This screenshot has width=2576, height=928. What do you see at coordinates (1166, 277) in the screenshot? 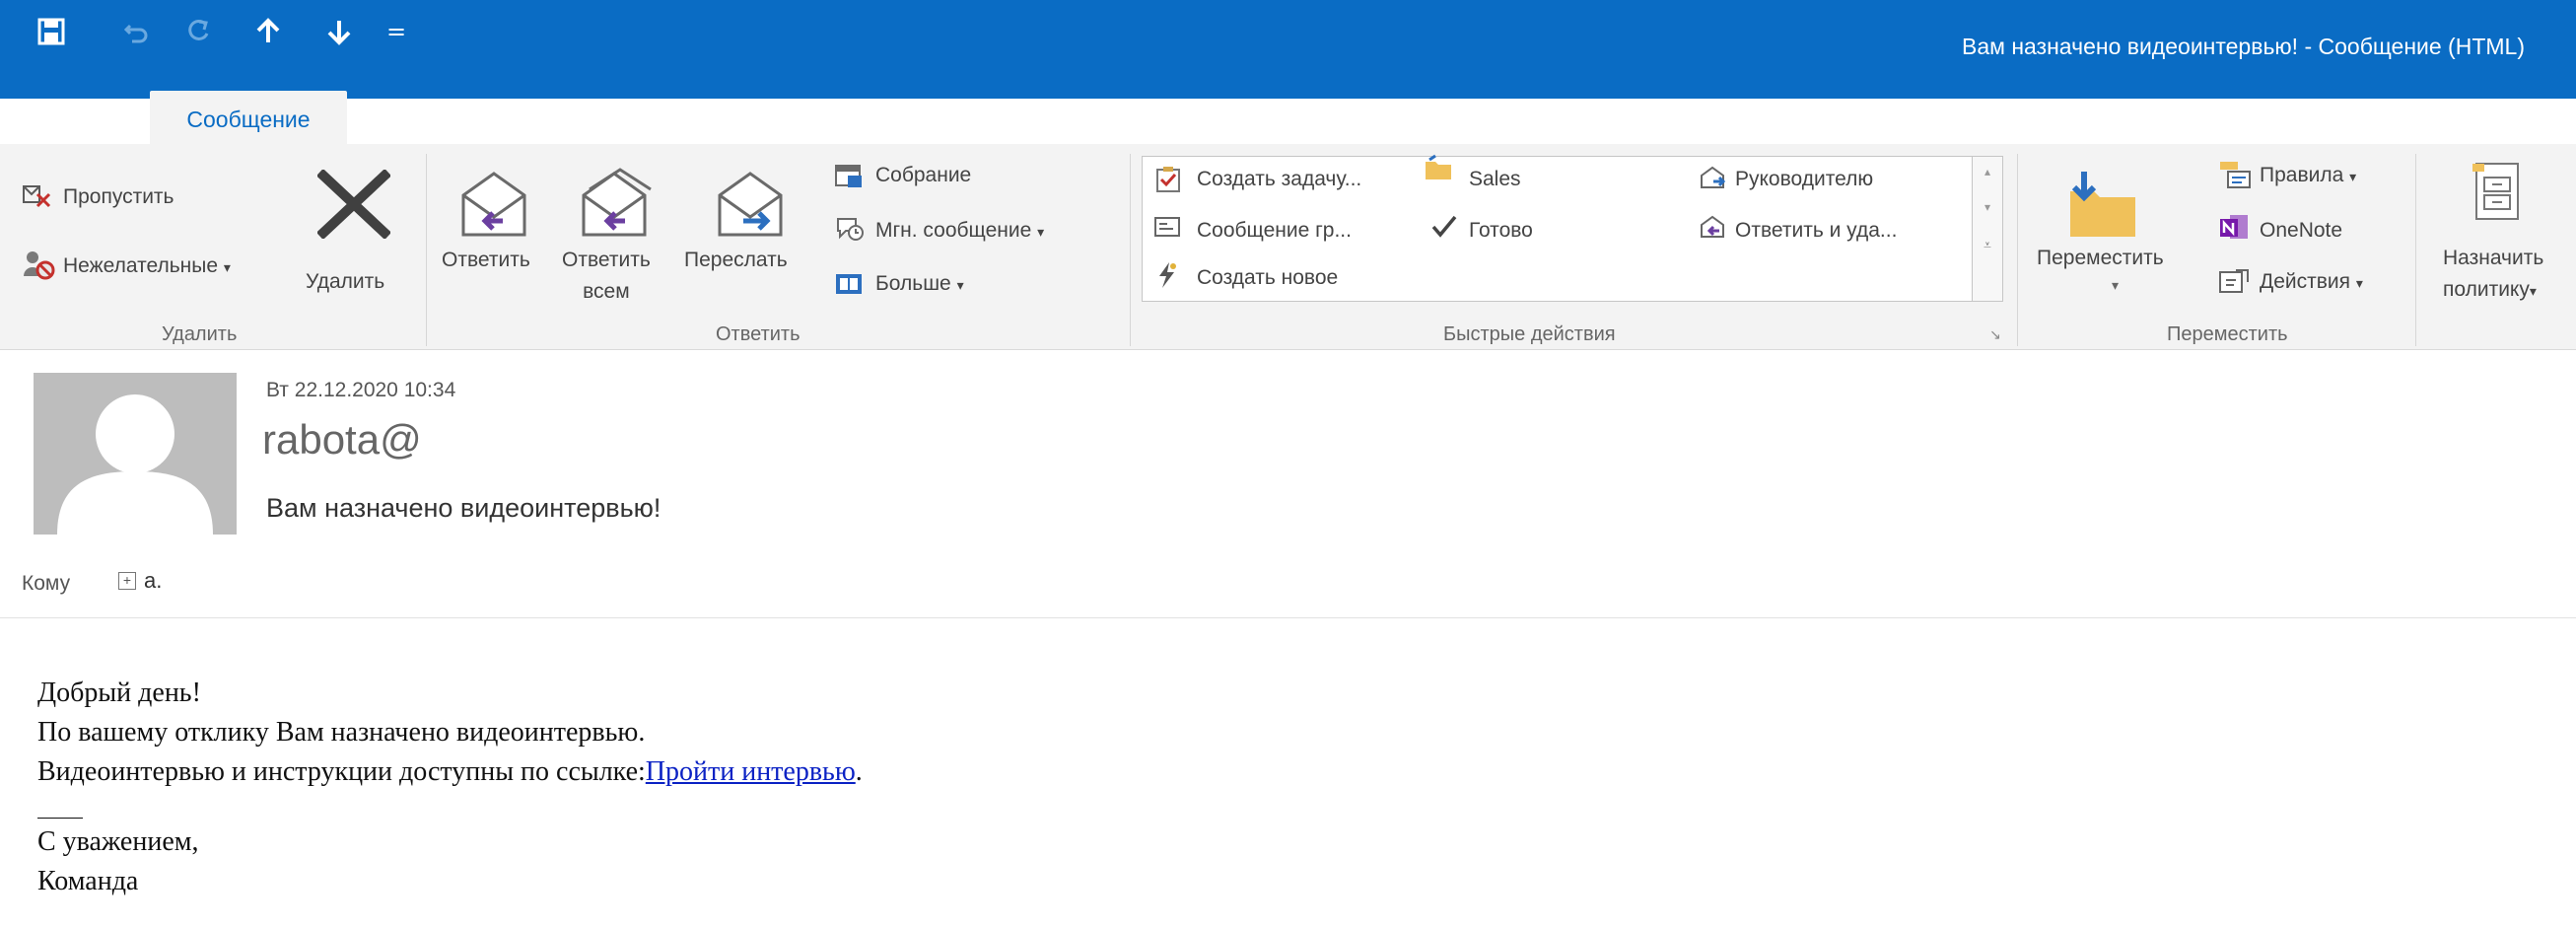
I see `lightning-icon` at bounding box center [1166, 277].